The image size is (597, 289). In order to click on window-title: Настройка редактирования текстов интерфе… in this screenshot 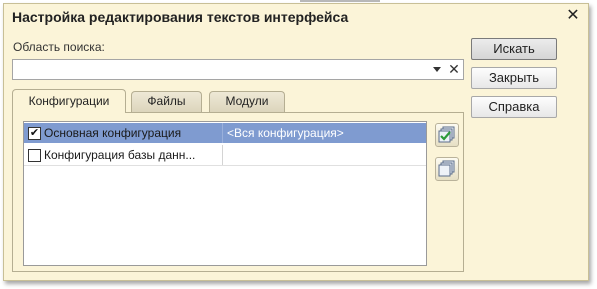, I will do `click(180, 17)`.